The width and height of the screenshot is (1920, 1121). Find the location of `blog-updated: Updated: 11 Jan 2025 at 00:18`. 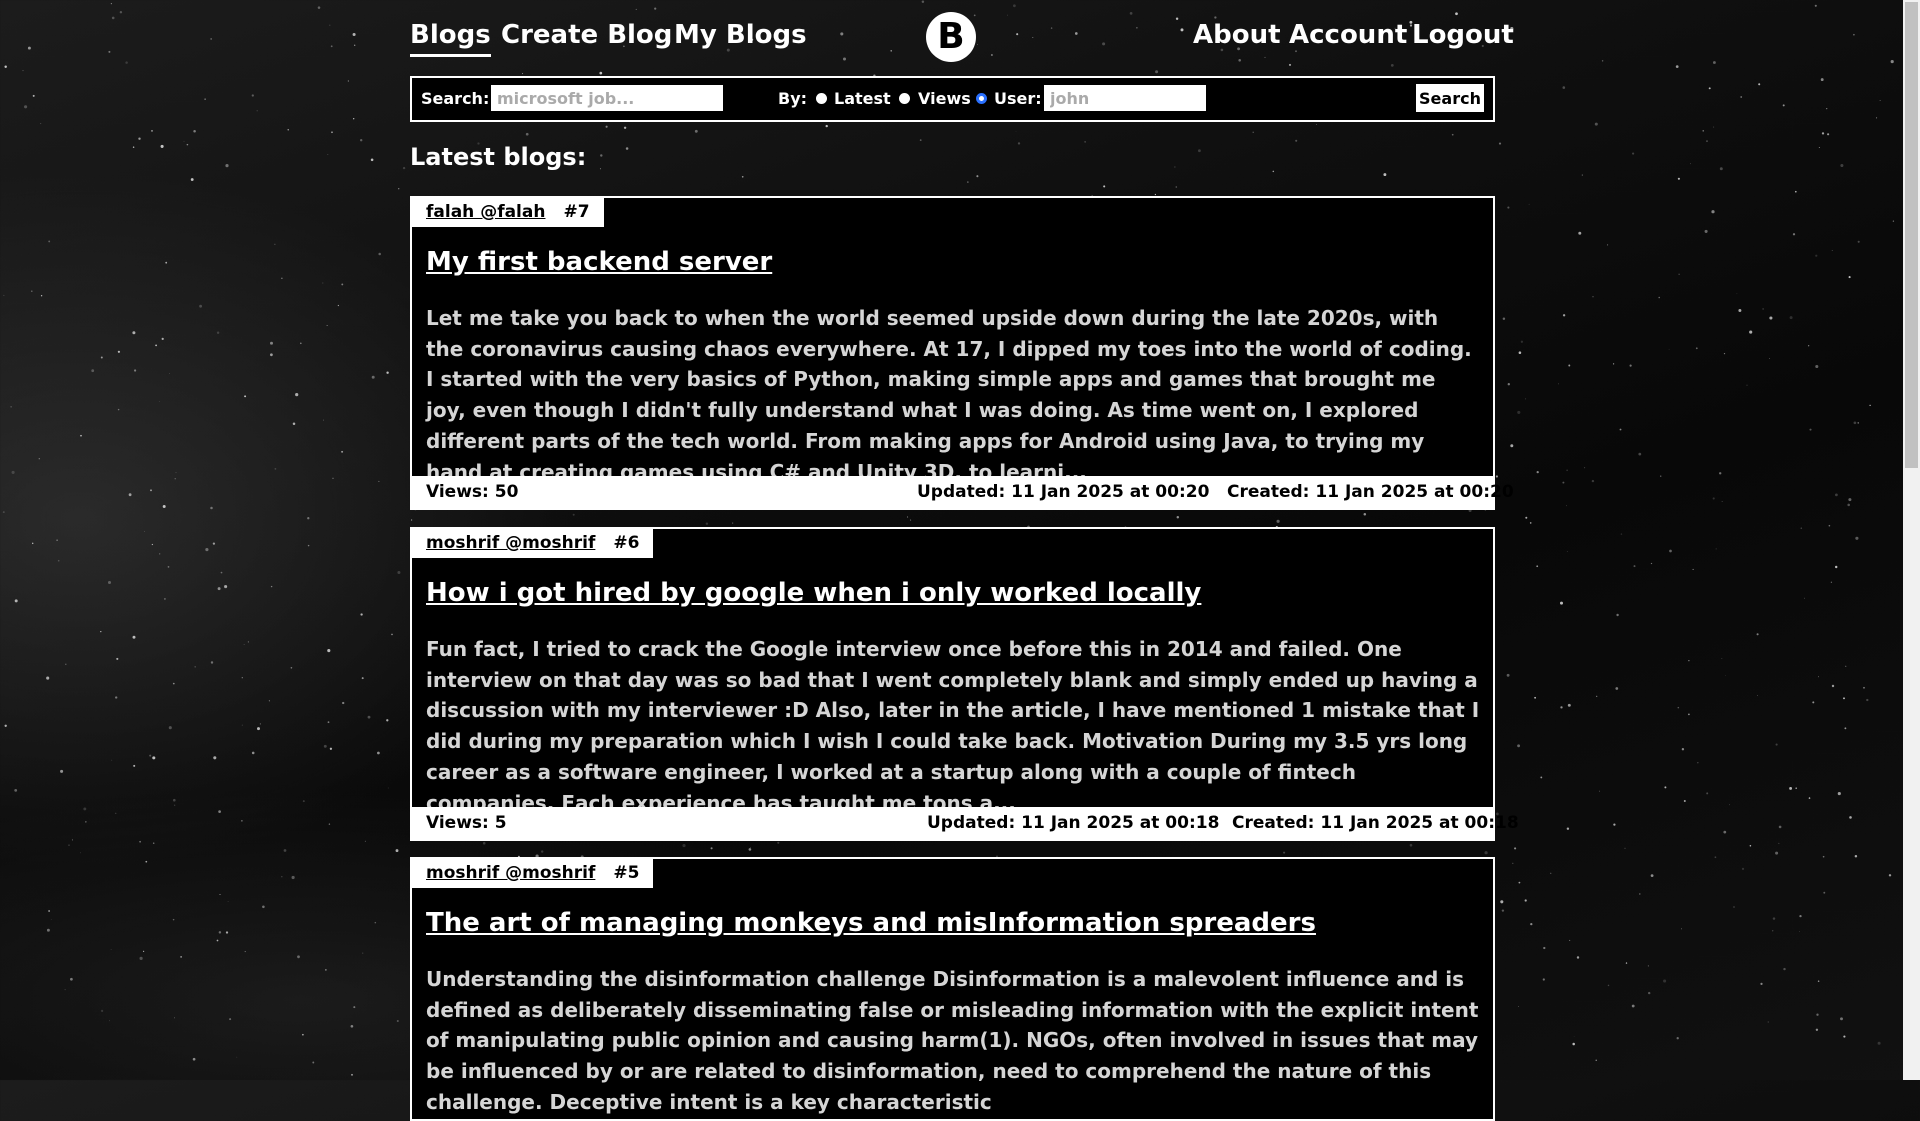

blog-updated: Updated: 11 Jan 2025 at 00:18 is located at coordinates (1073, 823).